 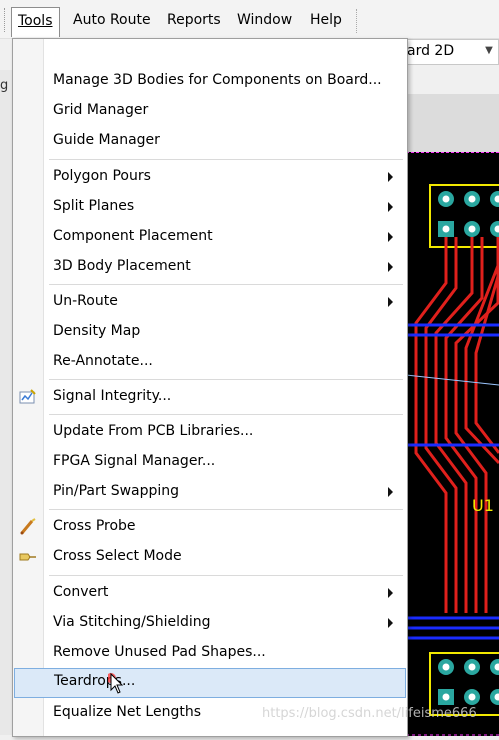 I want to click on menu-help-label: Help, so click(x=326, y=20).